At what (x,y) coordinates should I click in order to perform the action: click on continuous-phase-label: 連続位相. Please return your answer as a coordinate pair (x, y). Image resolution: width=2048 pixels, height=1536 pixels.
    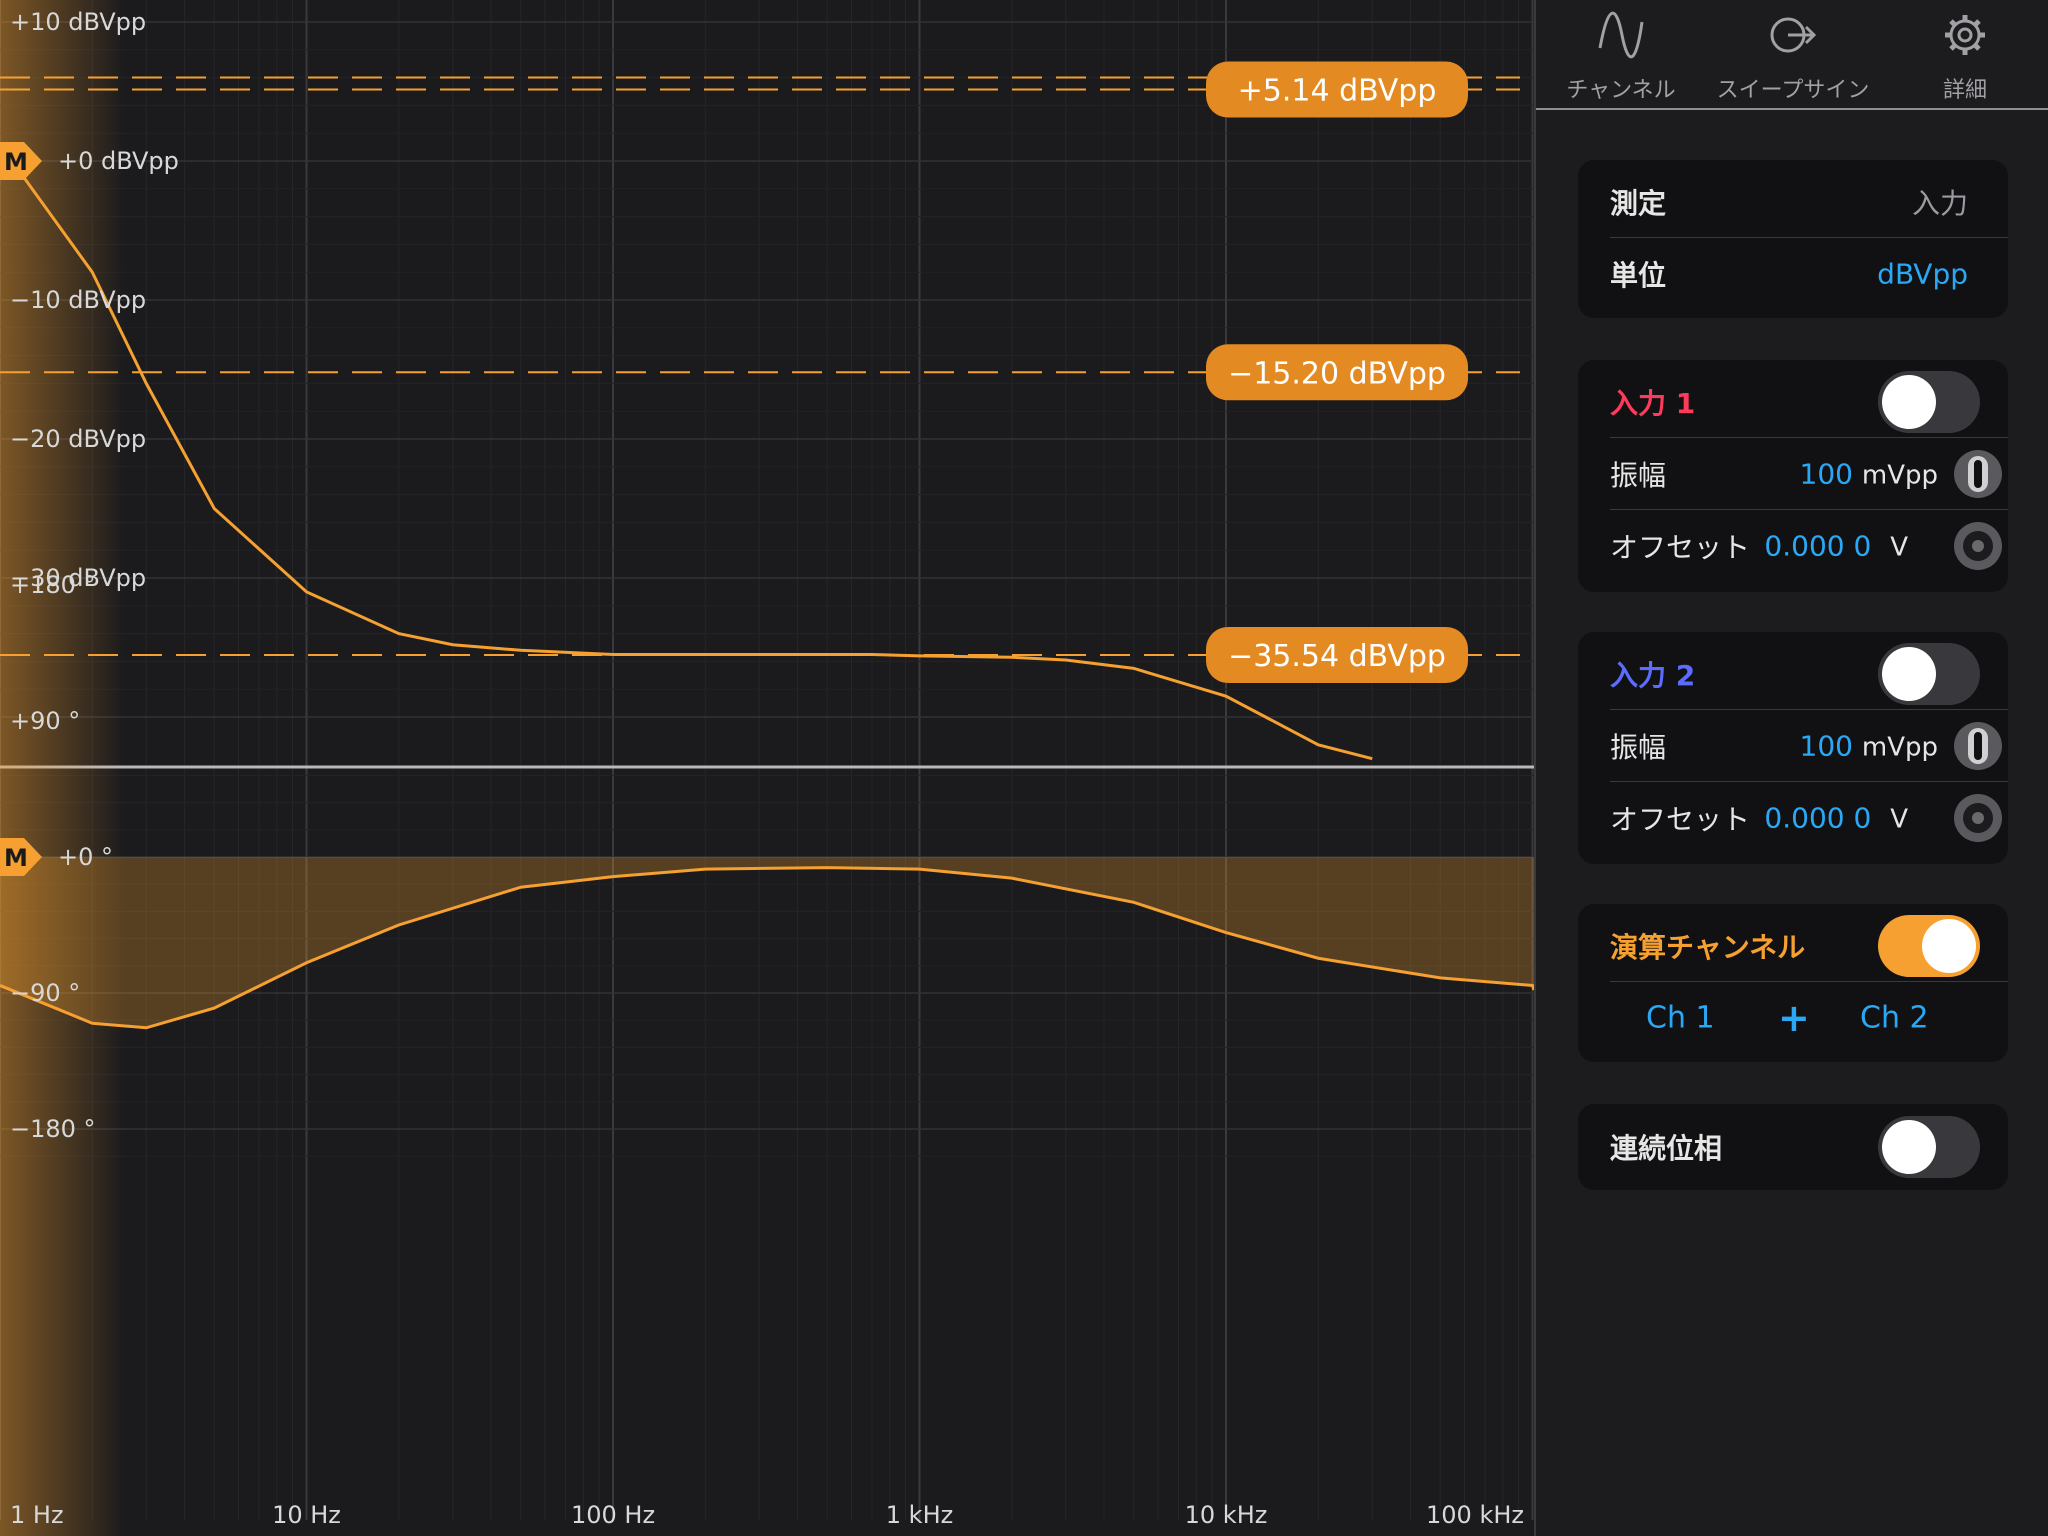
    Looking at the image, I should click on (1666, 1148).